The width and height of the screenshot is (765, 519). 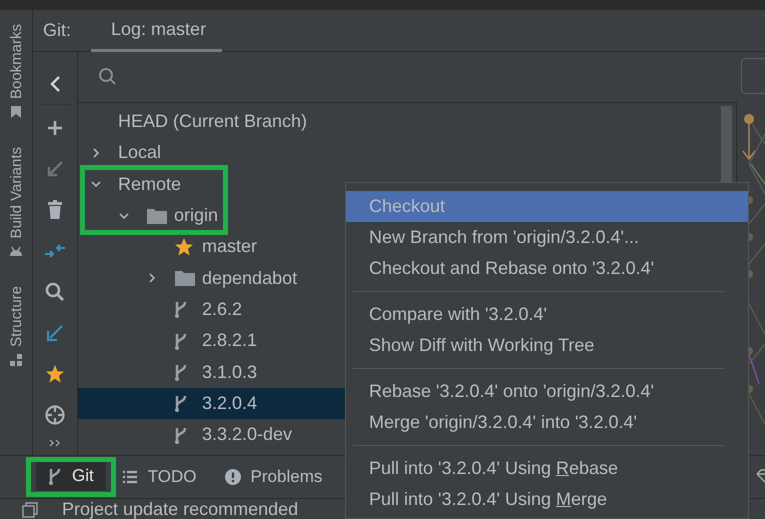 What do you see at coordinates (180, 509) in the screenshot?
I see `status-message: Project update recommended` at bounding box center [180, 509].